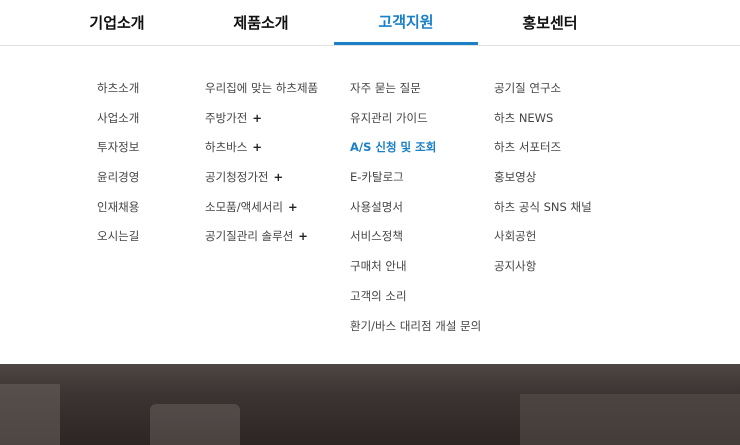 Image resolution: width=740 pixels, height=445 pixels. I want to click on menu-item-label: 인재채용, so click(118, 206).